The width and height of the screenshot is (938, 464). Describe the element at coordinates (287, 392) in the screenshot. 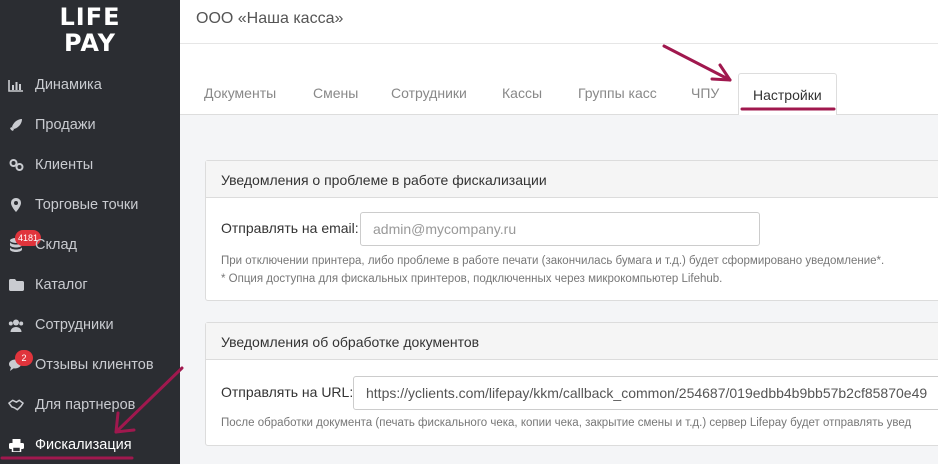

I see `url-label: Отправлять на URL:` at that location.